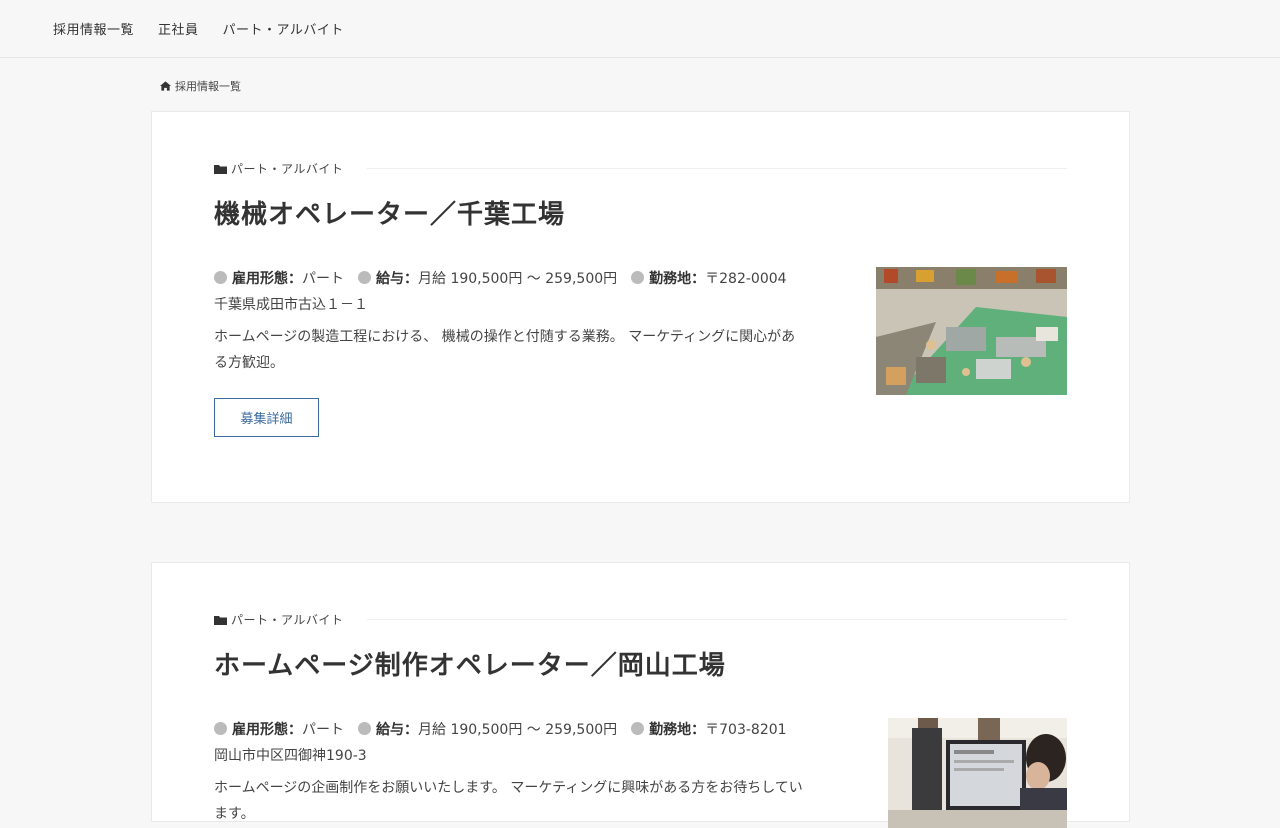 This screenshot has width=1280, height=828. What do you see at coordinates (389, 212) in the screenshot?
I see `job-title: 機械オペレーター／千葉工場` at bounding box center [389, 212].